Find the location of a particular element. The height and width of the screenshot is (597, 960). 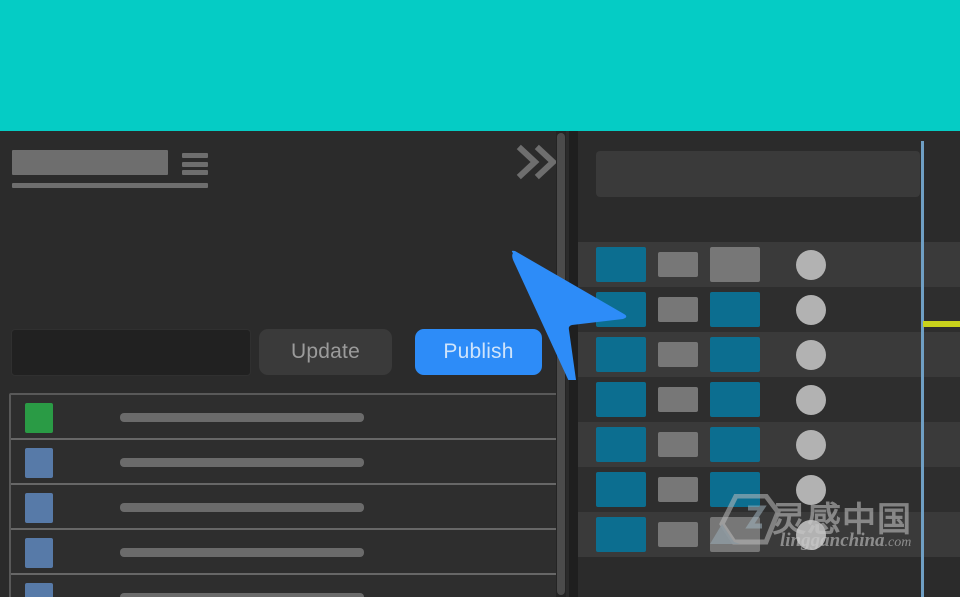

search-input is located at coordinates (131, 352).